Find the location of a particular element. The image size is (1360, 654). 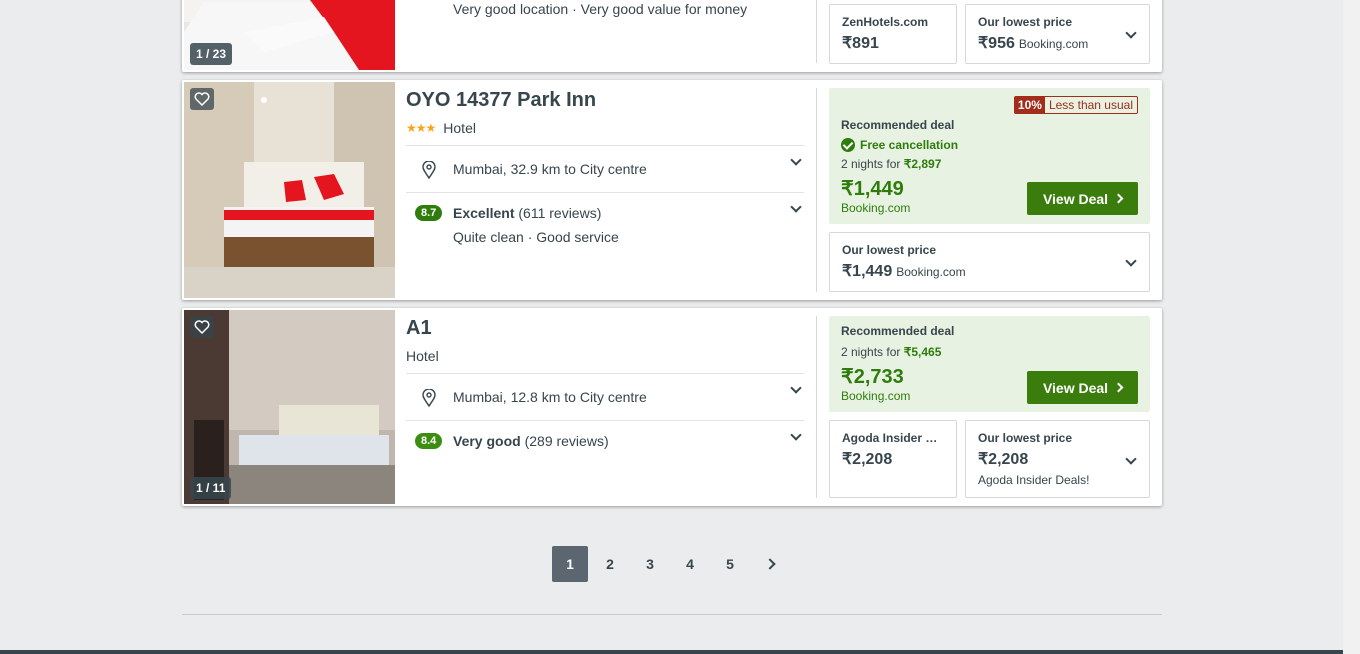

page-1-button: 1 is located at coordinates (570, 564).